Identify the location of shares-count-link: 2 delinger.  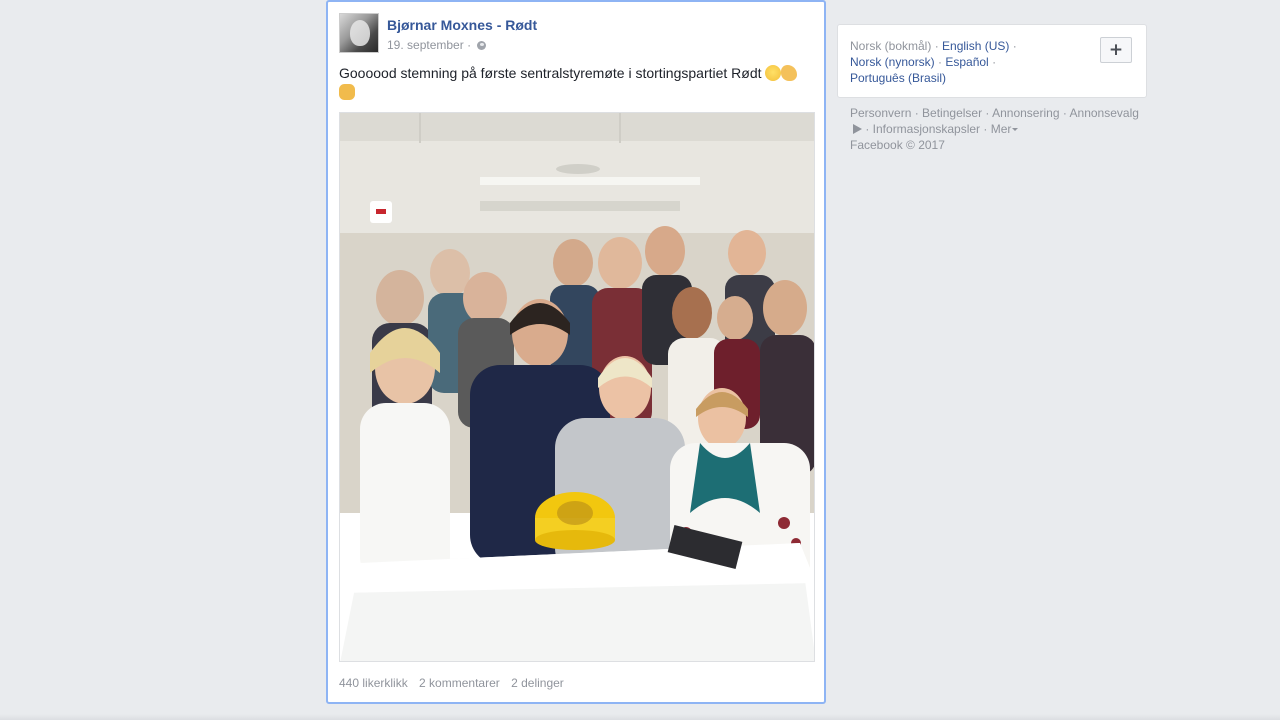
(537, 683).